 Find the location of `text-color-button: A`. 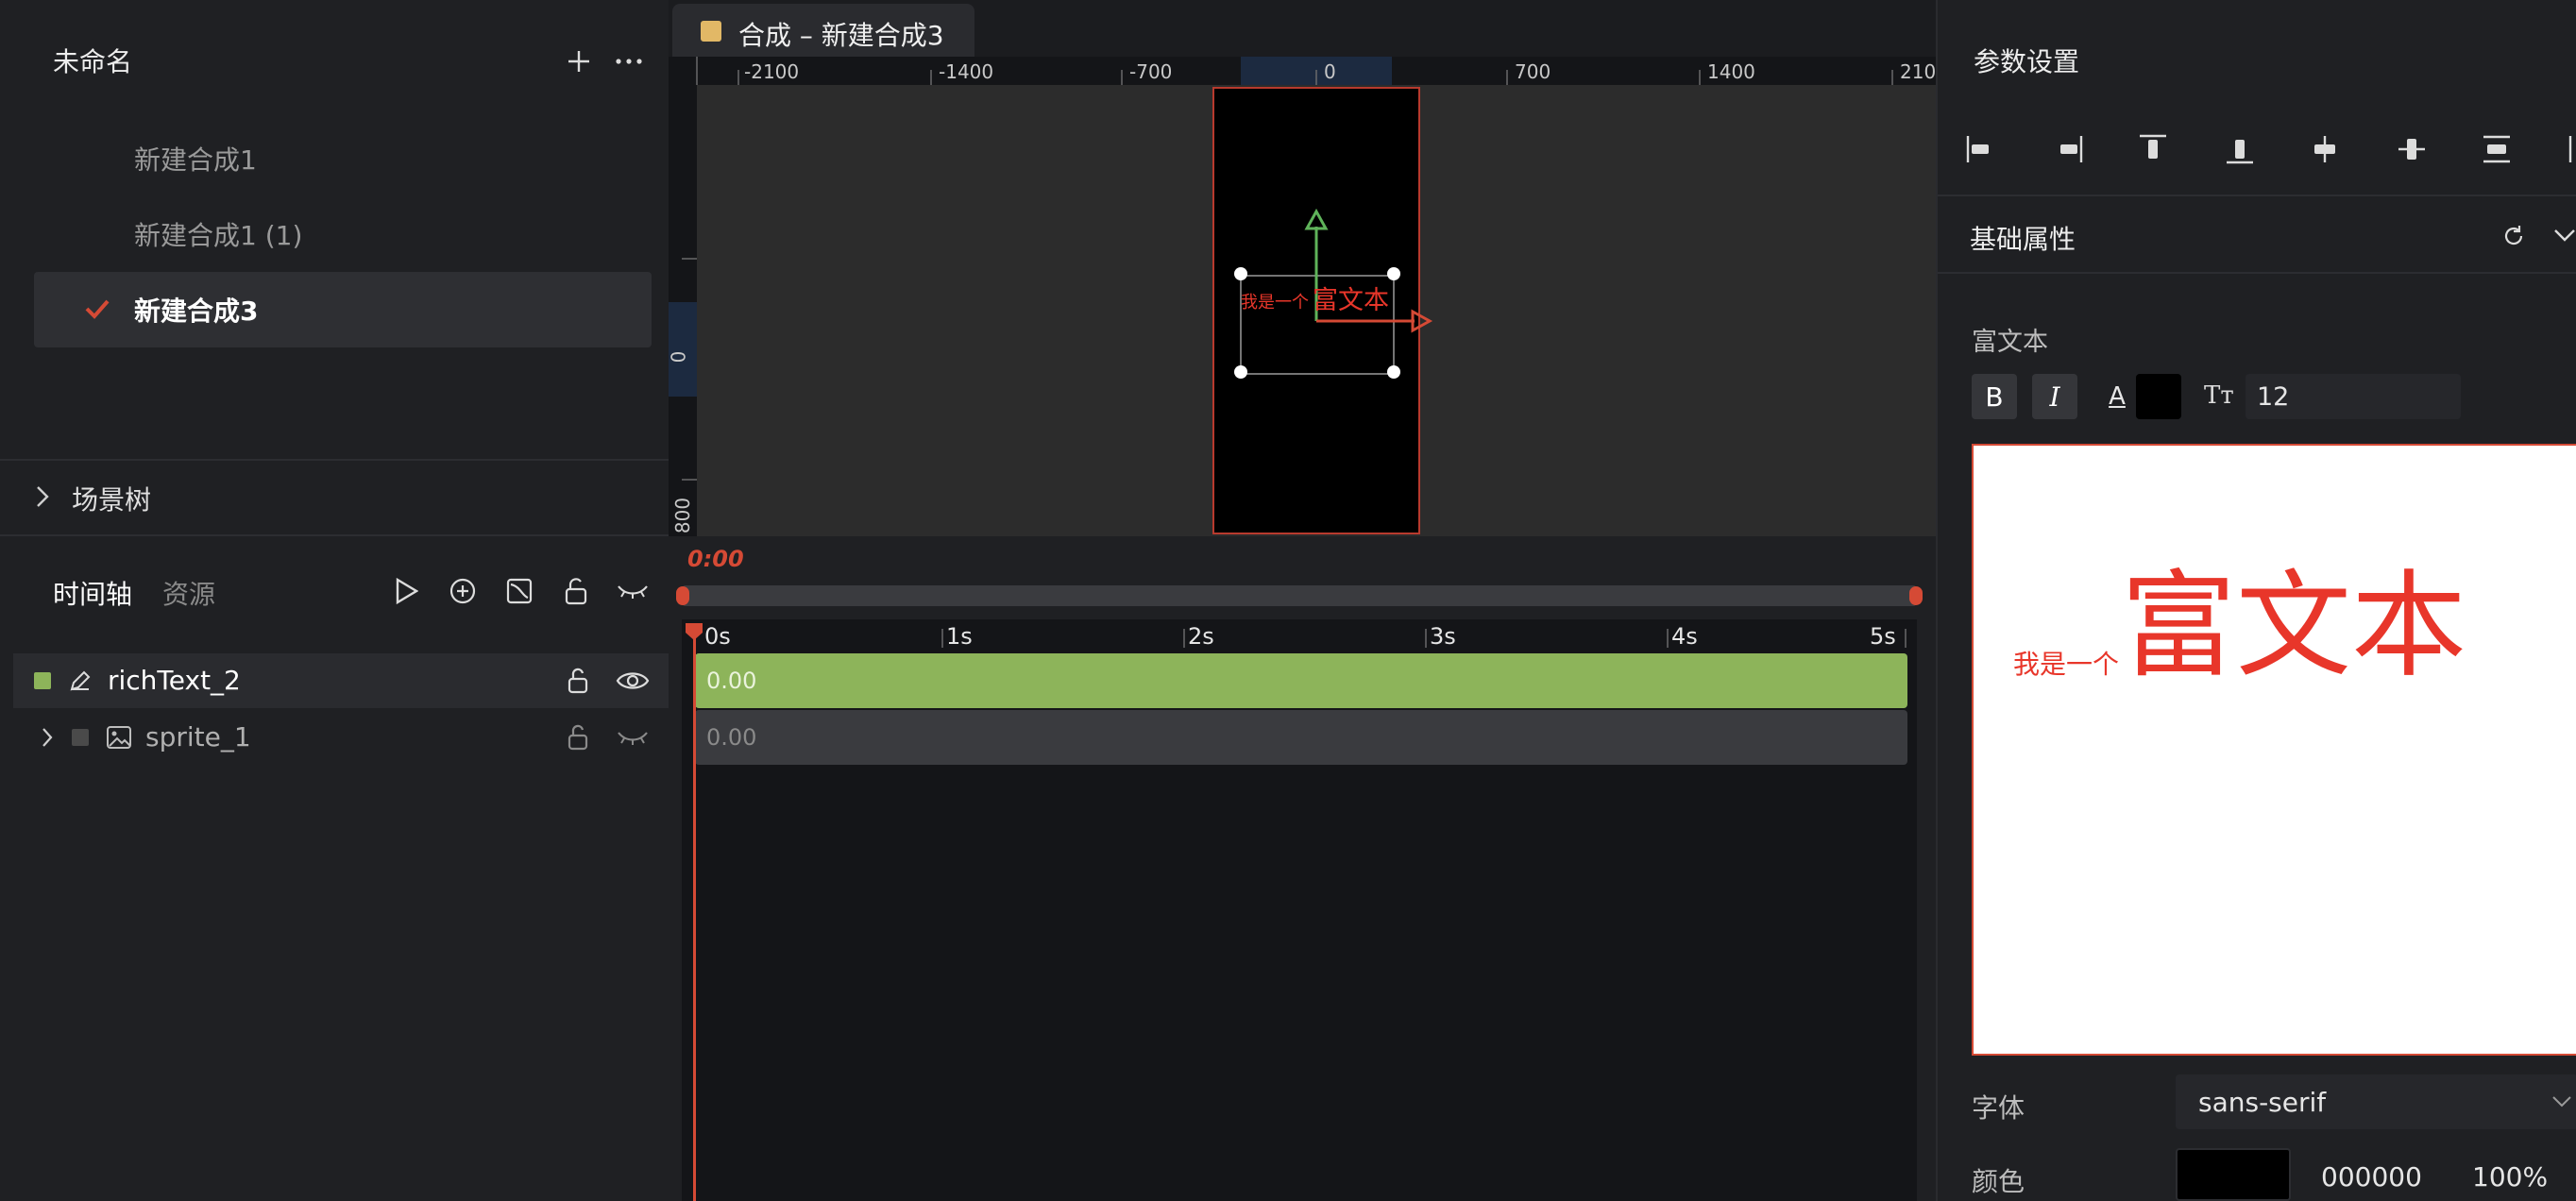

text-color-button: A is located at coordinates (2117, 396).